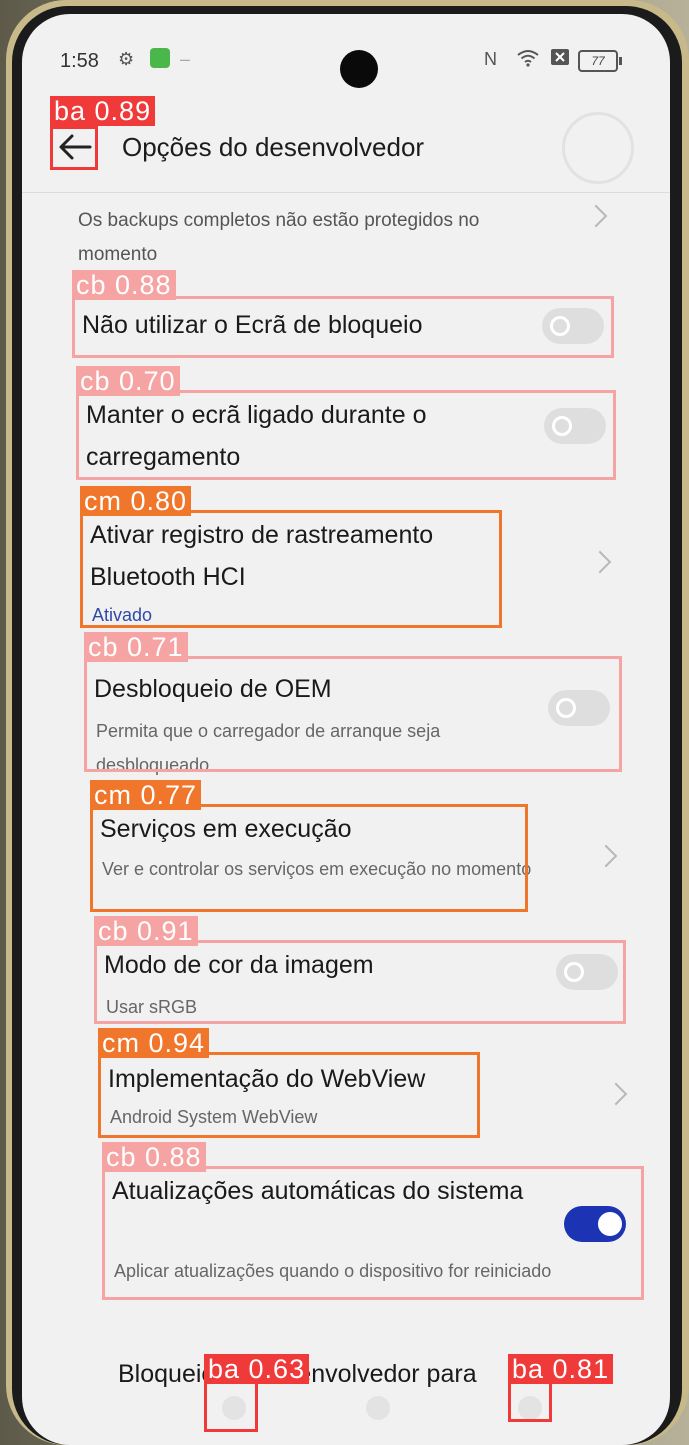 This screenshot has height=1445, width=689. What do you see at coordinates (600, 61) in the screenshot?
I see `battery-icon: 77` at bounding box center [600, 61].